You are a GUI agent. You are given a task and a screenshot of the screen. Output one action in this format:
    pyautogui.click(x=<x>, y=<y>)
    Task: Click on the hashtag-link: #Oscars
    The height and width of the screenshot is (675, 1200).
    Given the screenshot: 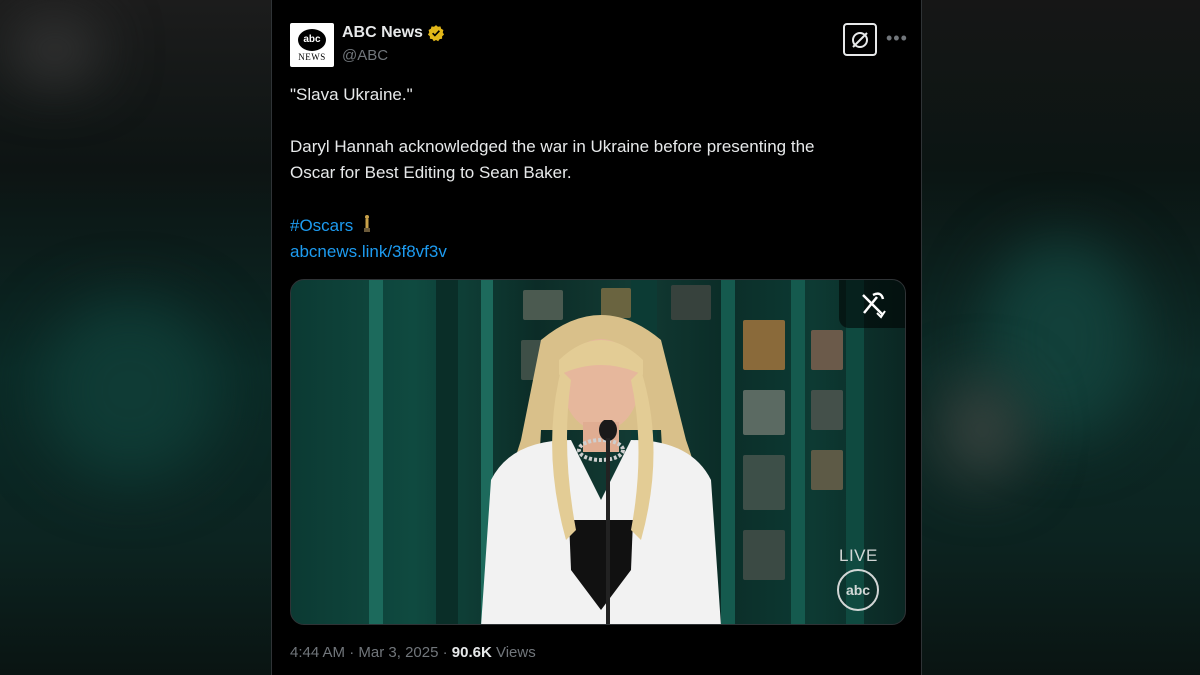 What is the action you would take?
    pyautogui.click(x=321, y=225)
    